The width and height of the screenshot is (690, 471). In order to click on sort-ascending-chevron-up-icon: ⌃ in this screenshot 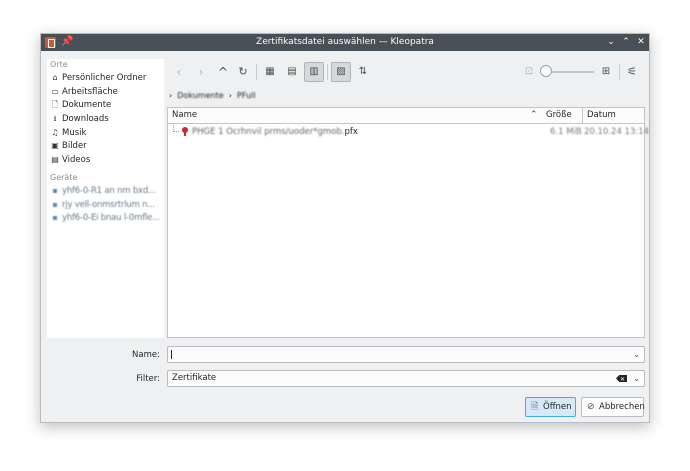, I will do `click(534, 115)`.